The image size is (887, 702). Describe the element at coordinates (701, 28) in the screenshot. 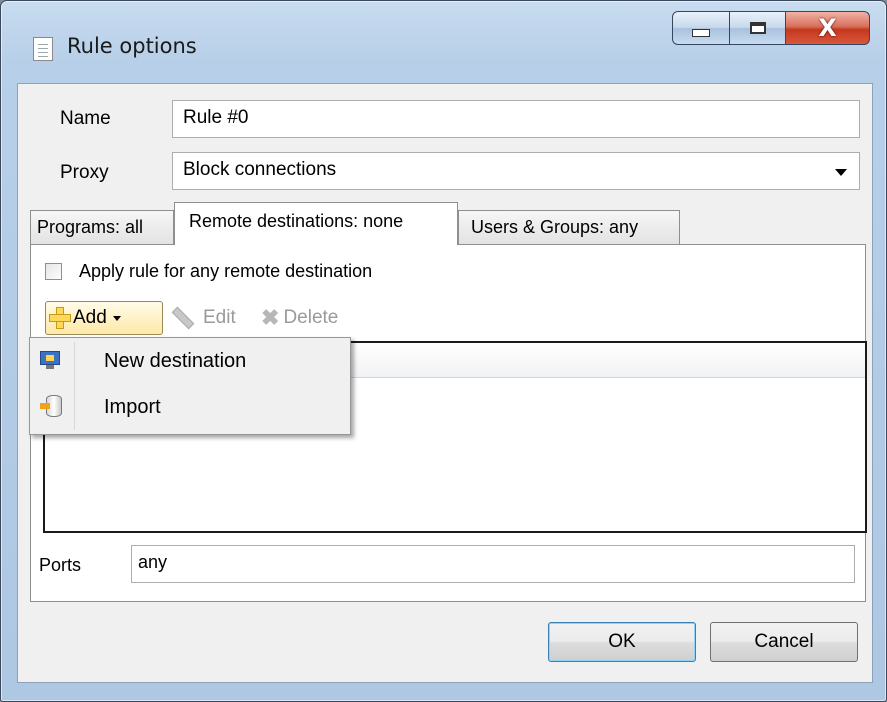

I see `minimize-button` at that location.